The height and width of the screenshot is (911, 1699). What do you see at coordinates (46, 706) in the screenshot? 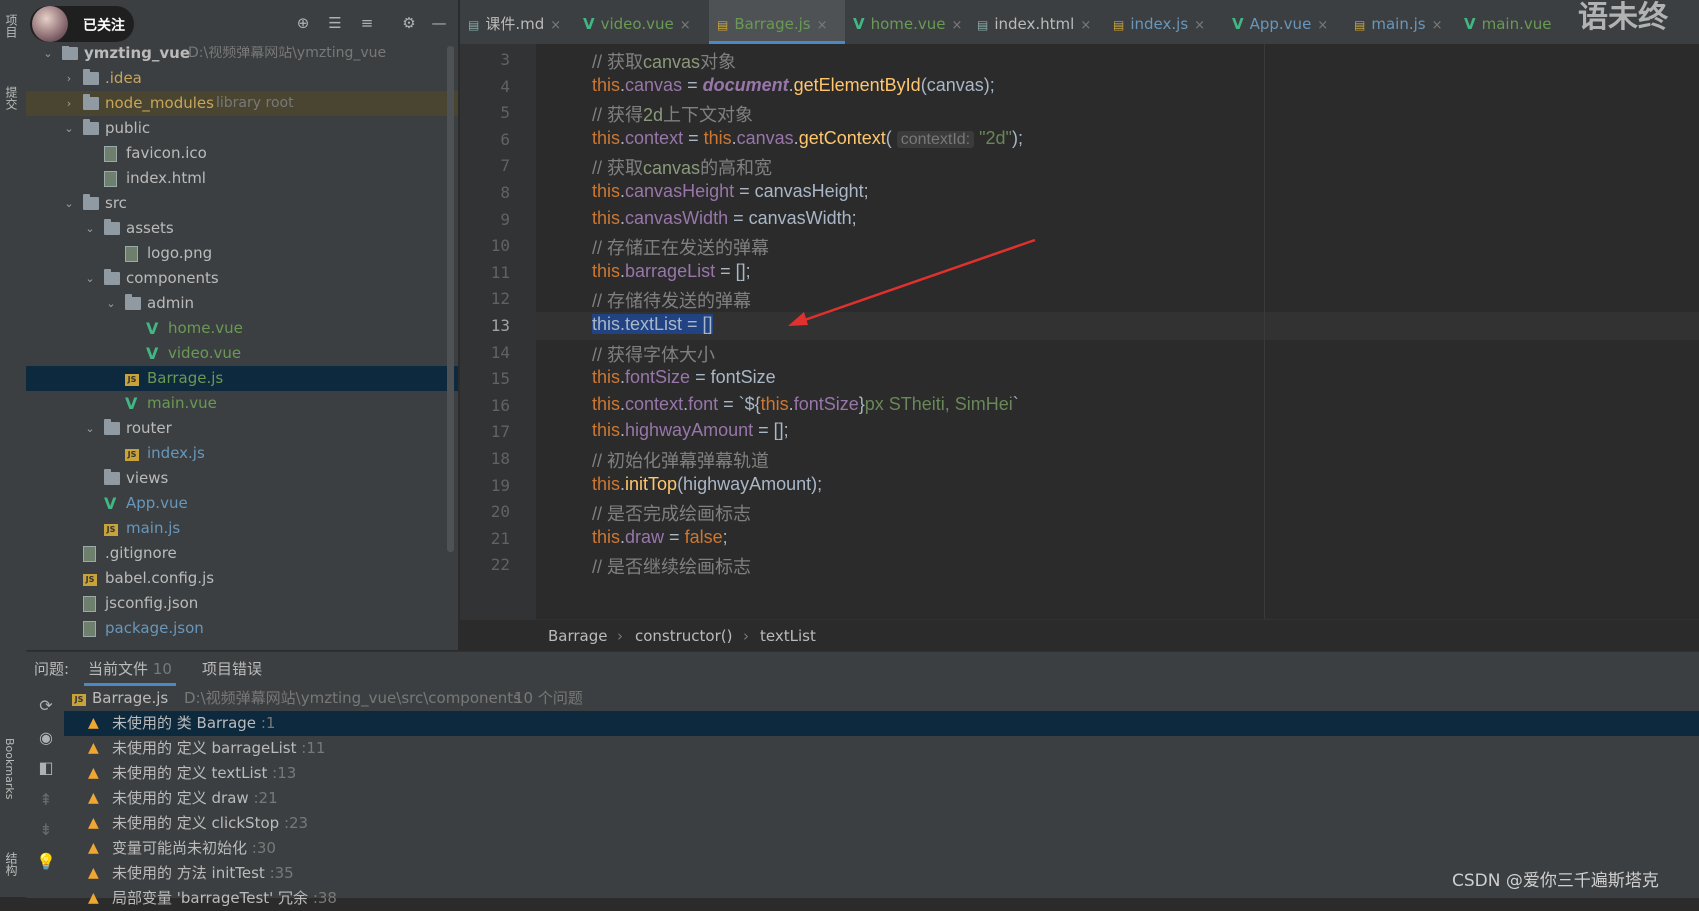
I see `refresh-icon: ⟳` at bounding box center [46, 706].